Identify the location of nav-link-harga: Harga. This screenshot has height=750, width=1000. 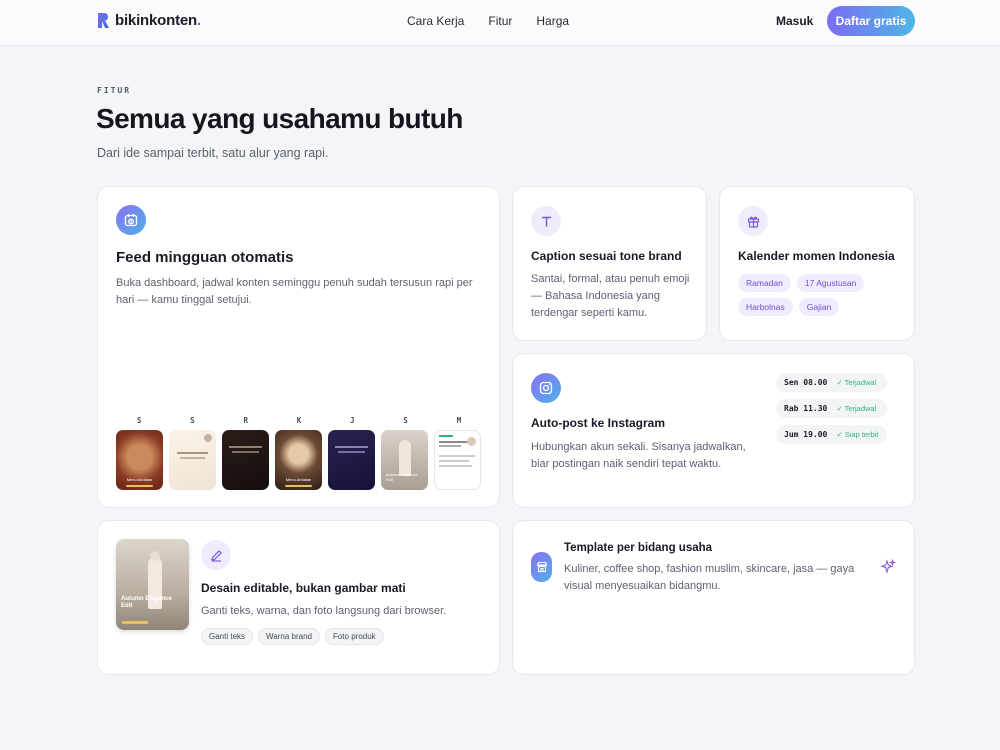
(552, 21).